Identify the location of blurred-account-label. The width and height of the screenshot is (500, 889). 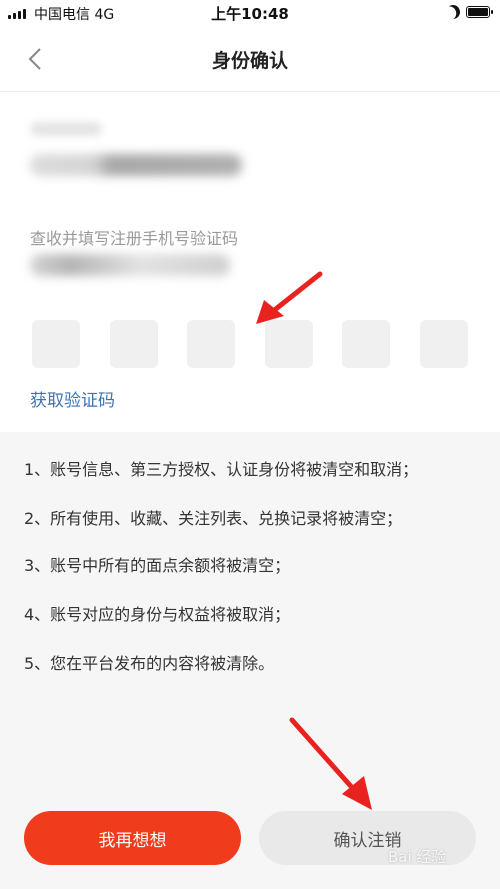
(66, 129).